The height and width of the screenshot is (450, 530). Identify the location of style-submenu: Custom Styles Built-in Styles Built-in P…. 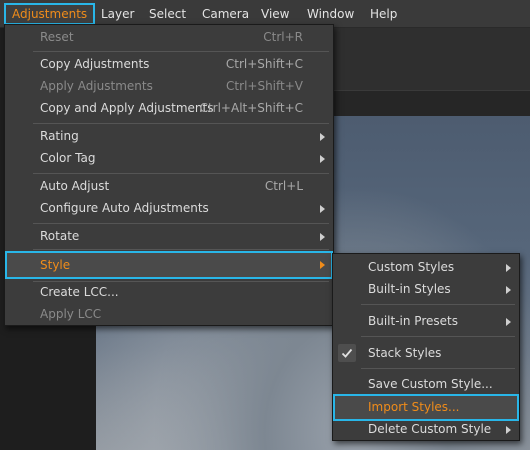
(426, 347).